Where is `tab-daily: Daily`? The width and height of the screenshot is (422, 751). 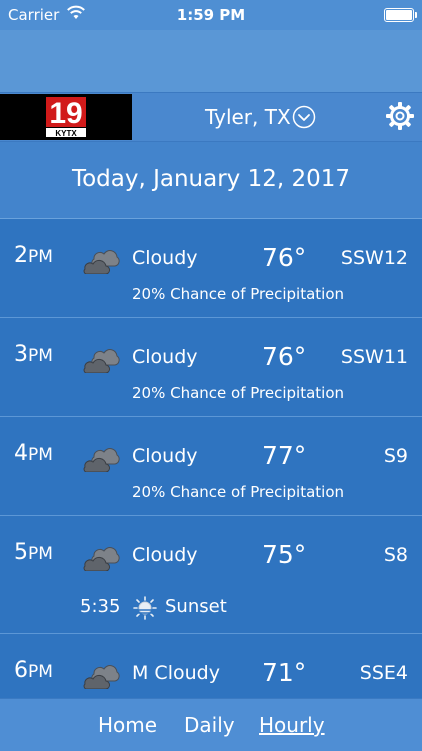 tab-daily: Daily is located at coordinates (209, 725).